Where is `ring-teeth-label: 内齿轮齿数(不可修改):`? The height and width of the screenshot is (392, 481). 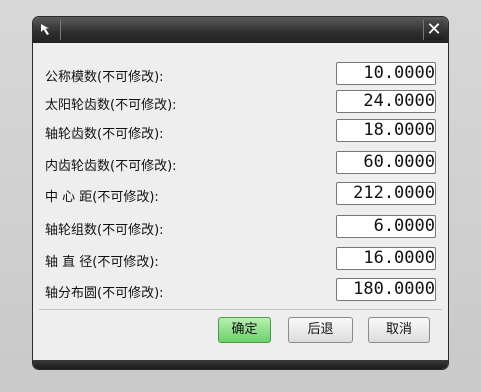 ring-teeth-label: 内齿轮齿数(不可修改): is located at coordinates (111, 166).